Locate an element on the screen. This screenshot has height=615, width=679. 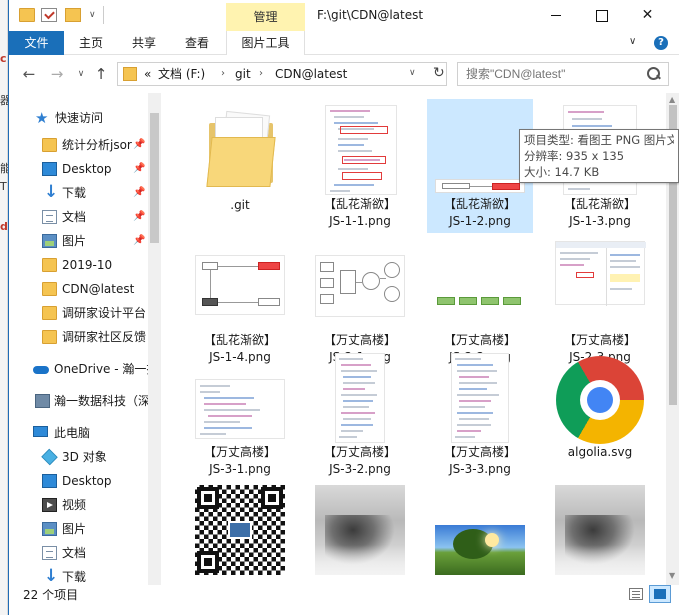
file-name-prefix: 【万丈高楼】 is located at coordinates (359, 452).